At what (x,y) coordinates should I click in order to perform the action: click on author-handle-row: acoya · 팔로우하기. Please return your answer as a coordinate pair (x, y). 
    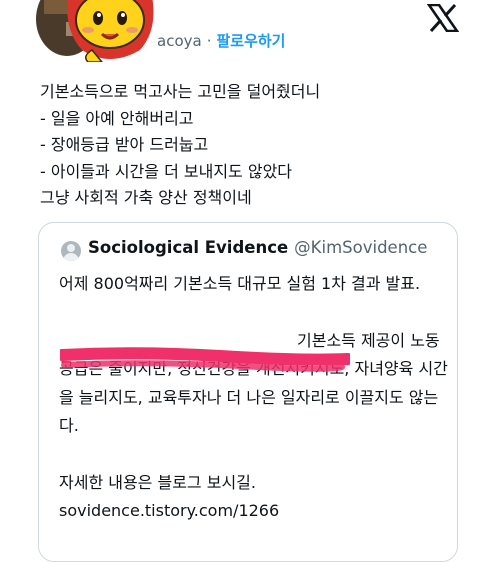
    Looking at the image, I should click on (221, 40).